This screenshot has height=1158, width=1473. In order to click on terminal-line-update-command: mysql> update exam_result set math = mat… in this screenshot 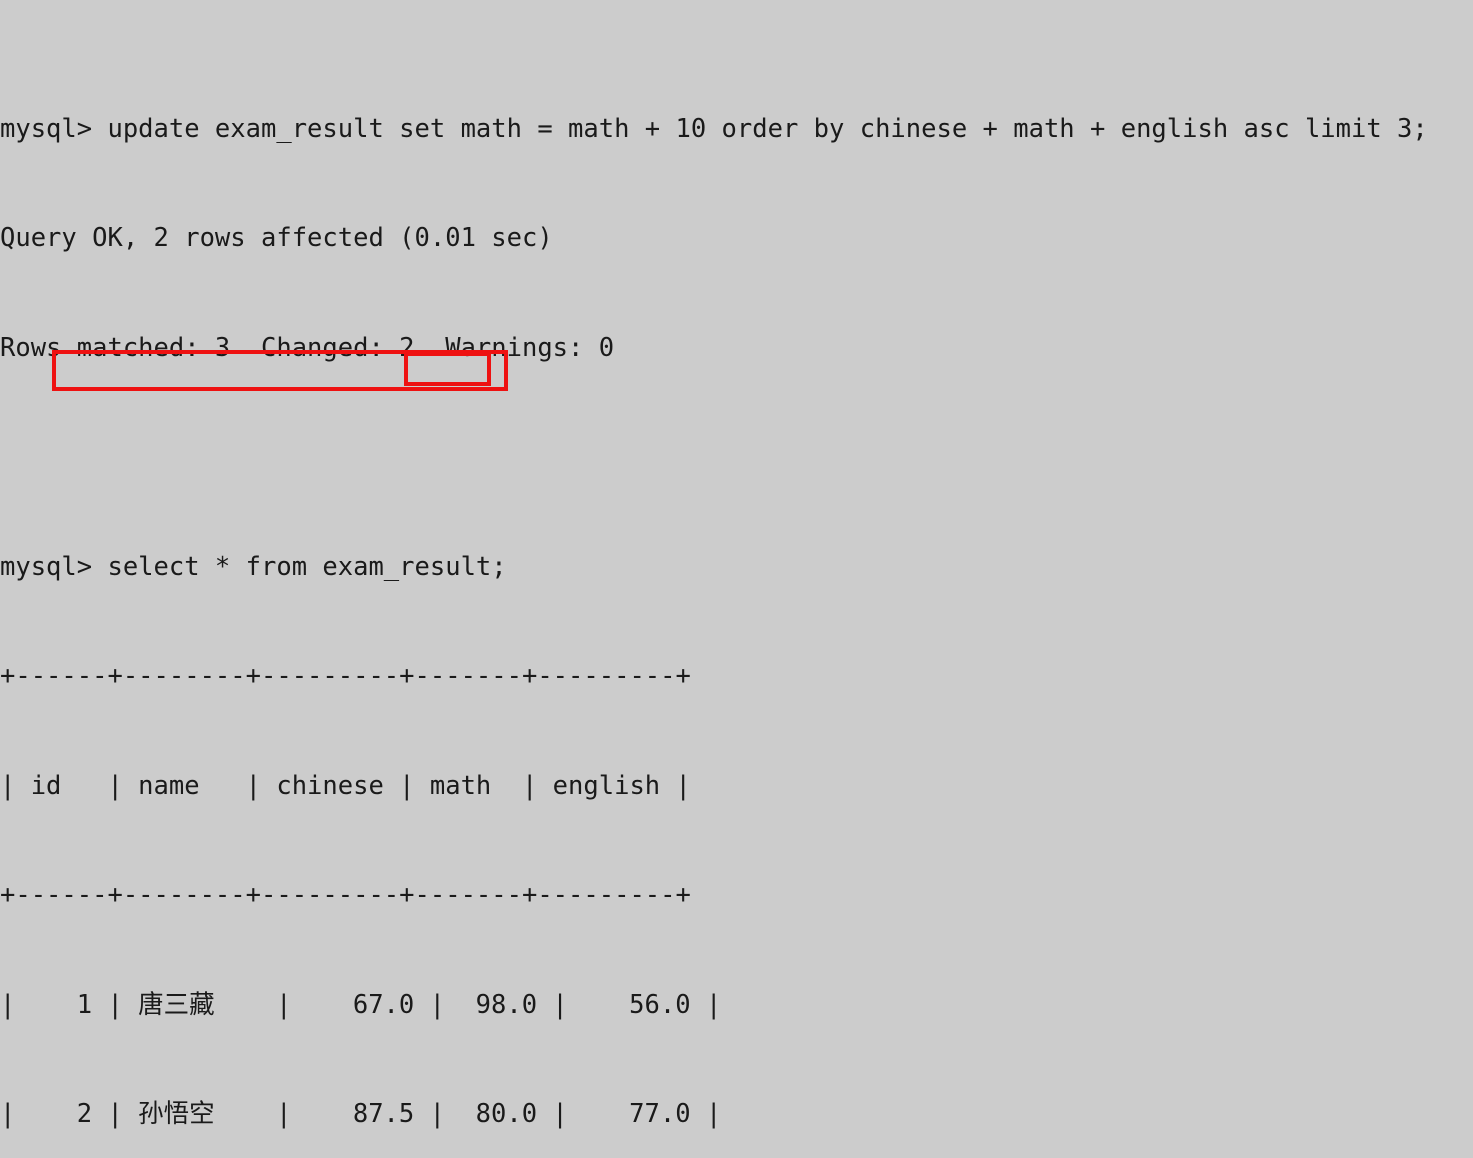, I will do `click(714, 128)`.